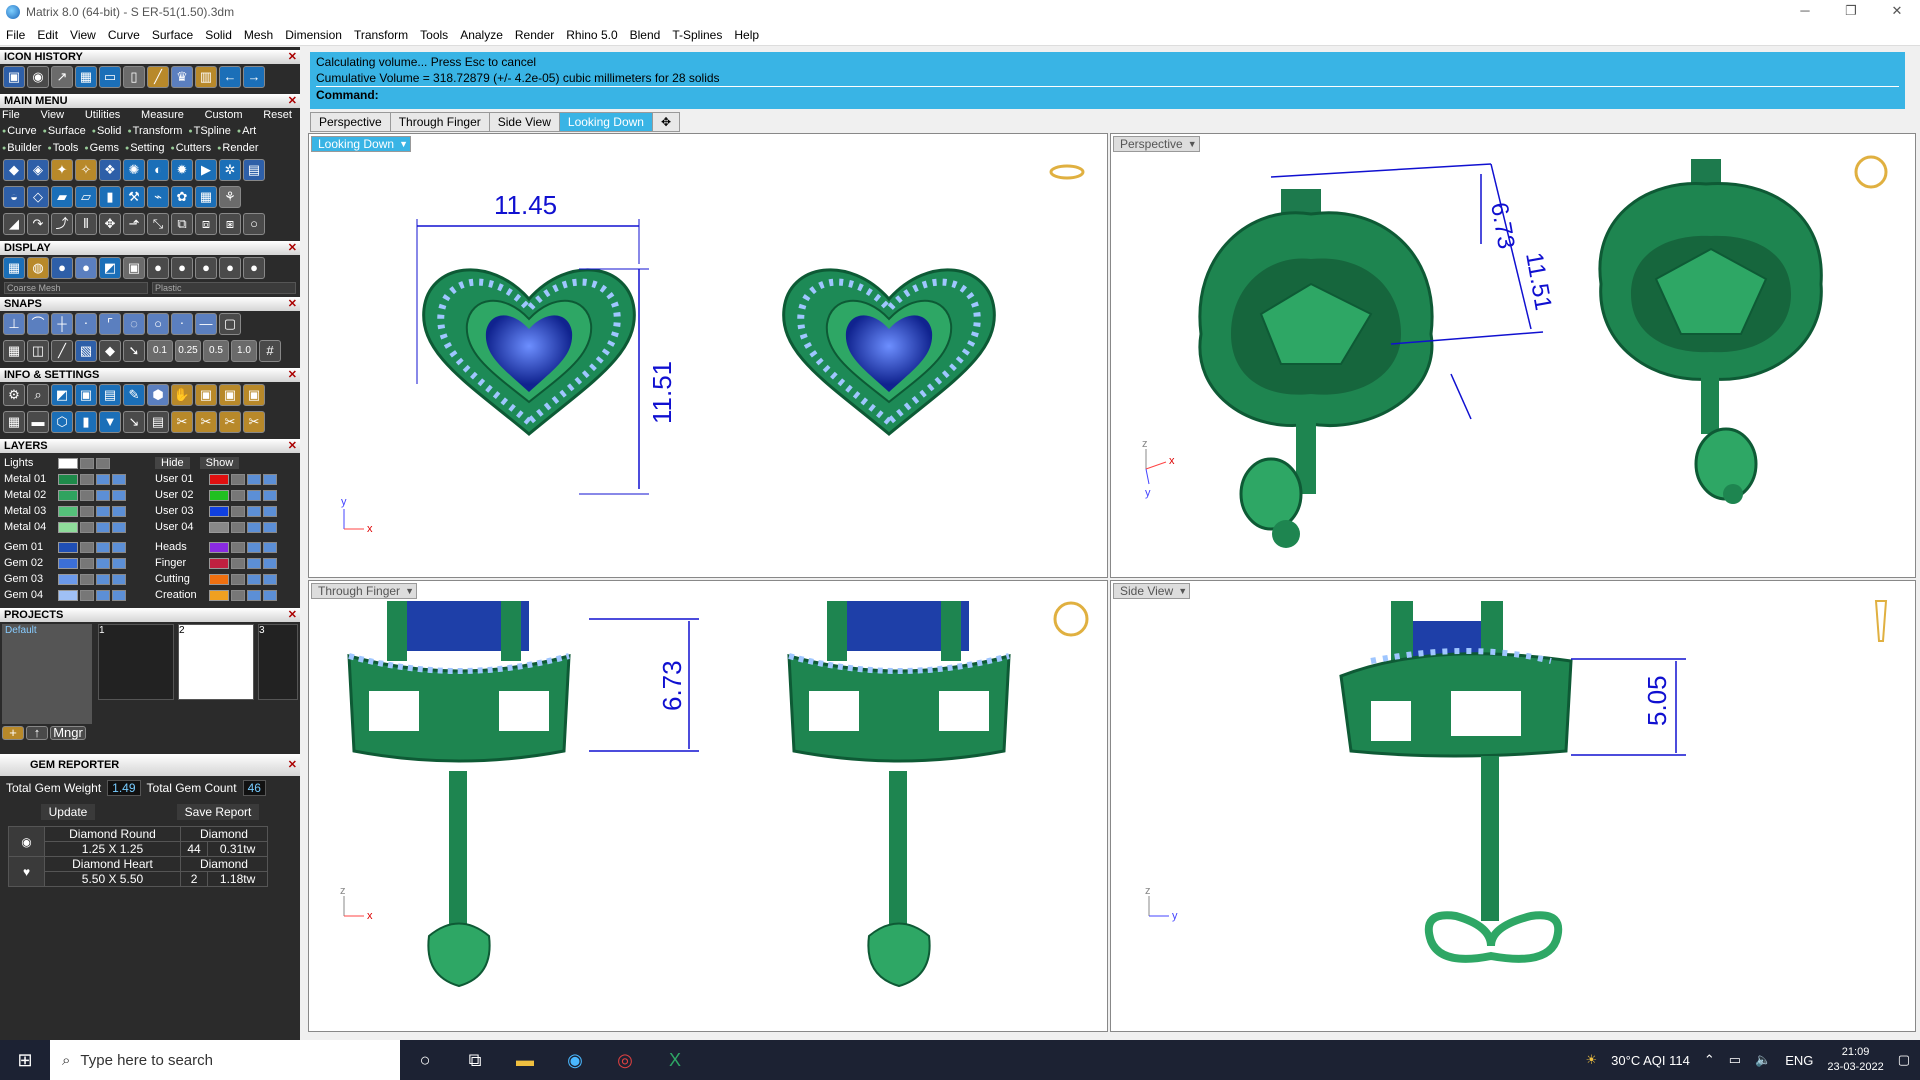  I want to click on arrow-right-icon: →, so click(254, 77).